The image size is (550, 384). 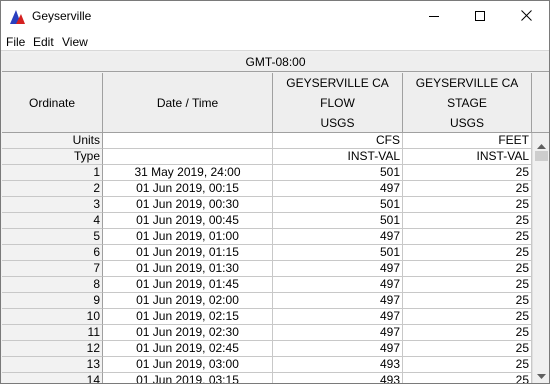 I want to click on table-row: 3 01 Jun 2019, 00:30 501 25, so click(x=267, y=205).